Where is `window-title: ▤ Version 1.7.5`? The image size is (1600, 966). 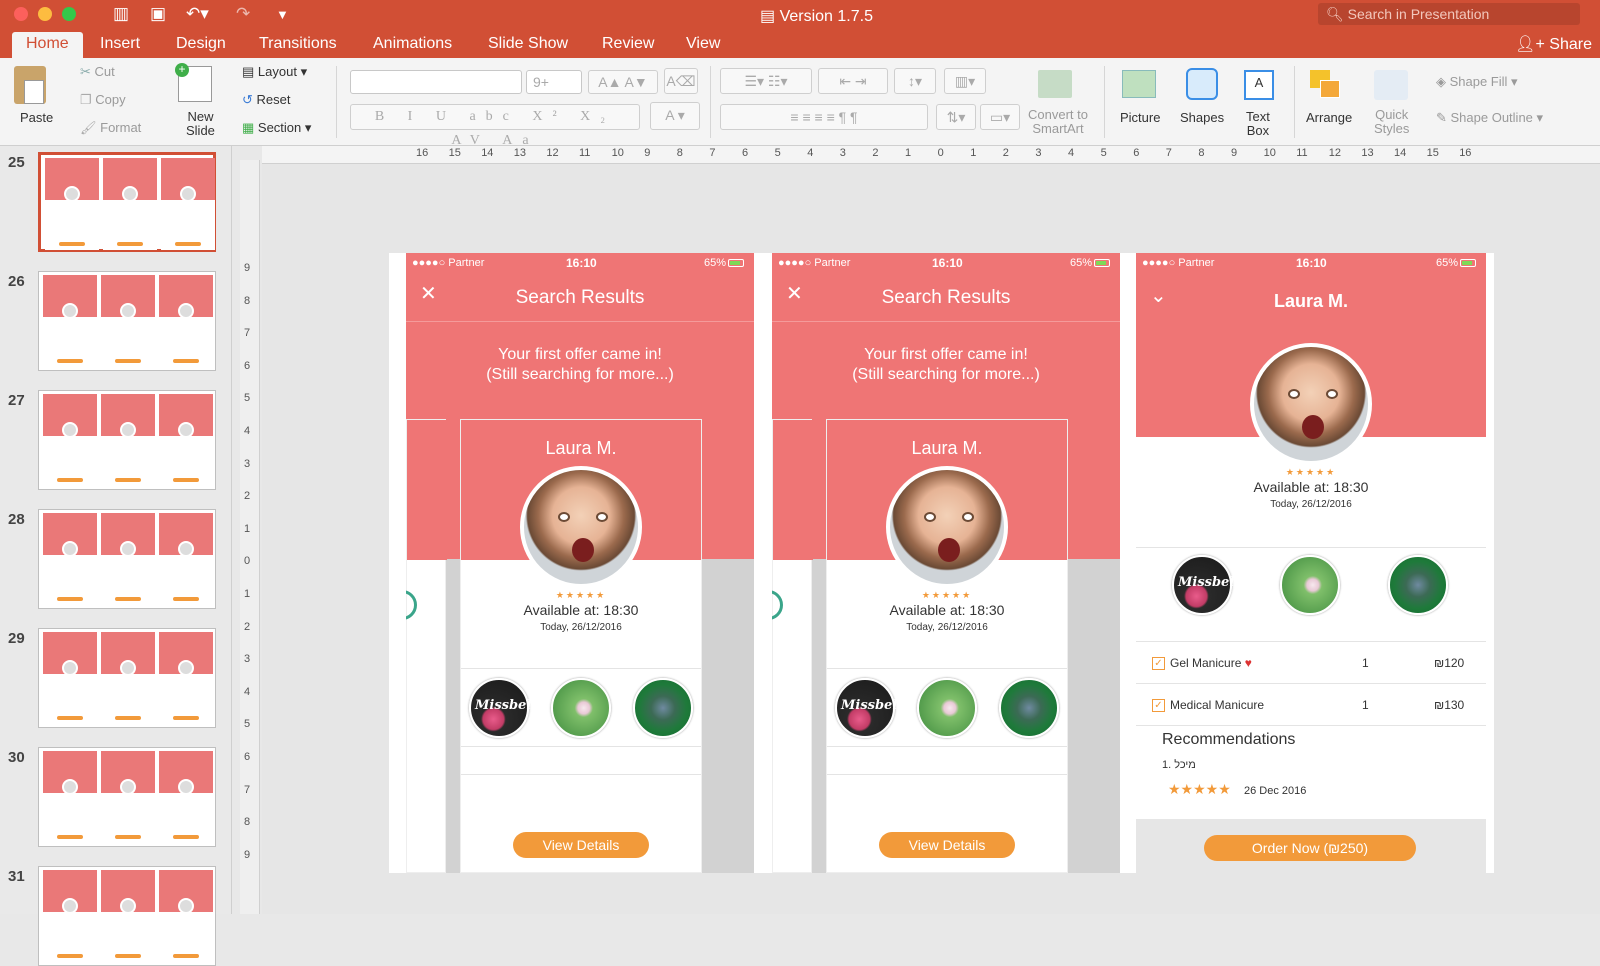
window-title: ▤ Version 1.7.5 is located at coordinates (816, 16).